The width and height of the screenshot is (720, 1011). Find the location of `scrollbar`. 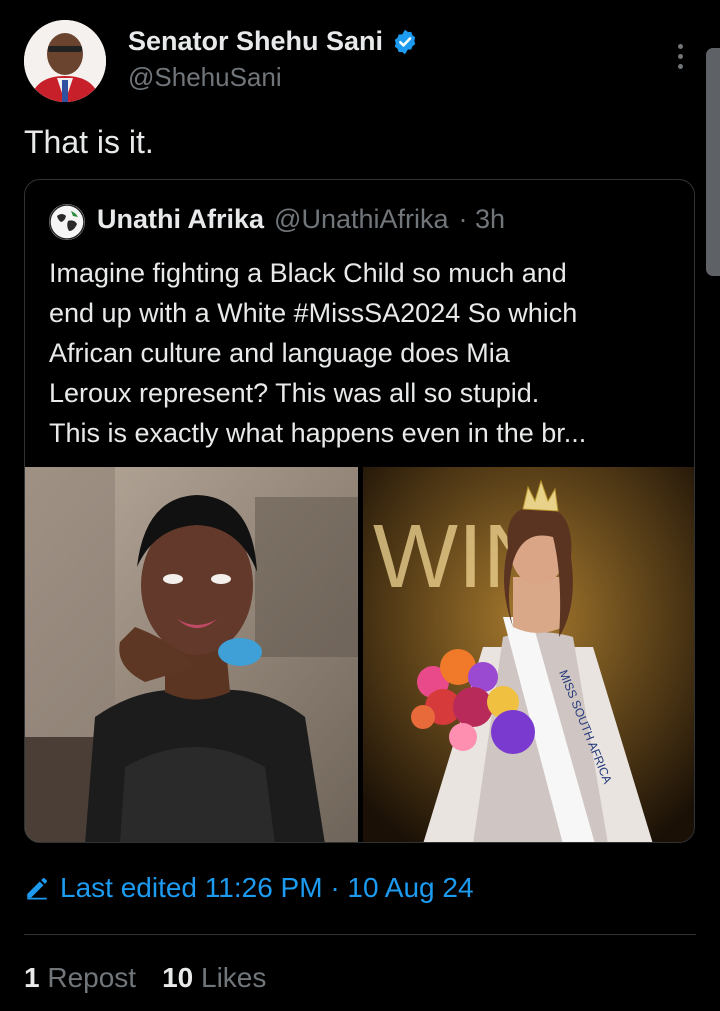

scrollbar is located at coordinates (713, 162).